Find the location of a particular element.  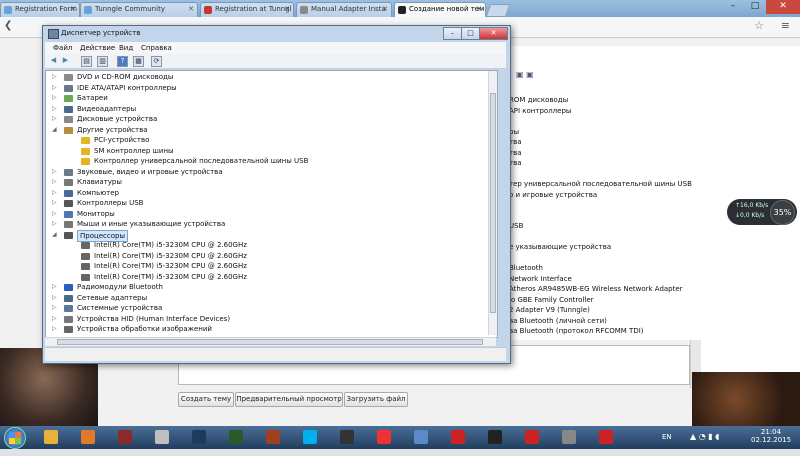

minimize-button: – is located at coordinates (733, 7).